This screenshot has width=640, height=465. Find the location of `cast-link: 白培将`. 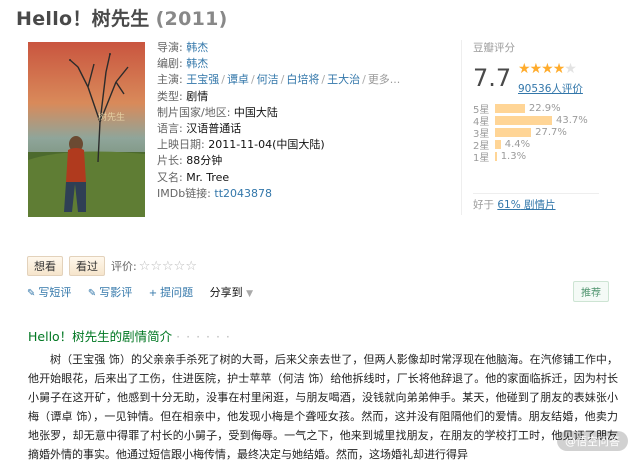

cast-link: 白培将 is located at coordinates (302, 79).